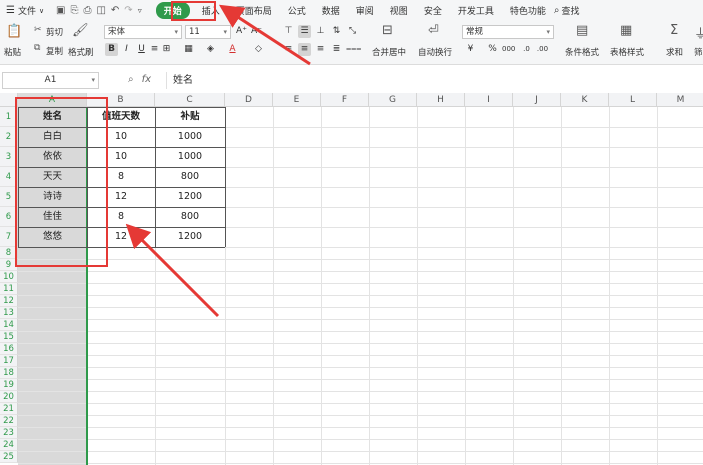 The width and height of the screenshot is (703, 465). I want to click on align-top-icon: ⊤, so click(288, 31).